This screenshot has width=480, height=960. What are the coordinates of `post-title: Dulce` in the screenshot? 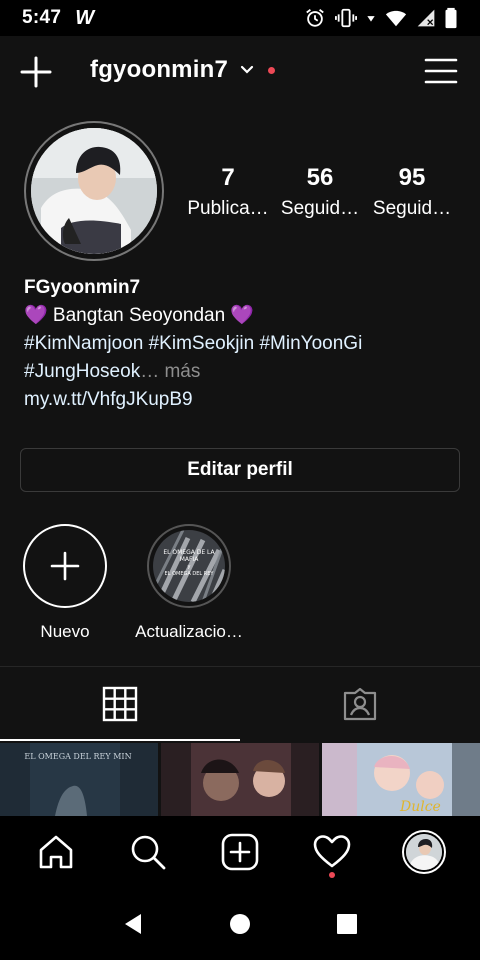 It's located at (420, 807).